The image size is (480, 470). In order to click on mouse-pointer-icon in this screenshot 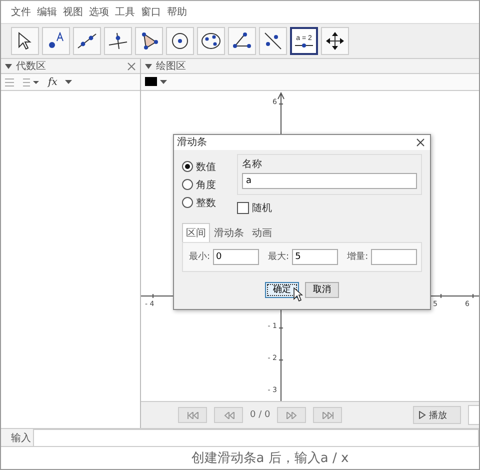, I will do `click(298, 294)`.